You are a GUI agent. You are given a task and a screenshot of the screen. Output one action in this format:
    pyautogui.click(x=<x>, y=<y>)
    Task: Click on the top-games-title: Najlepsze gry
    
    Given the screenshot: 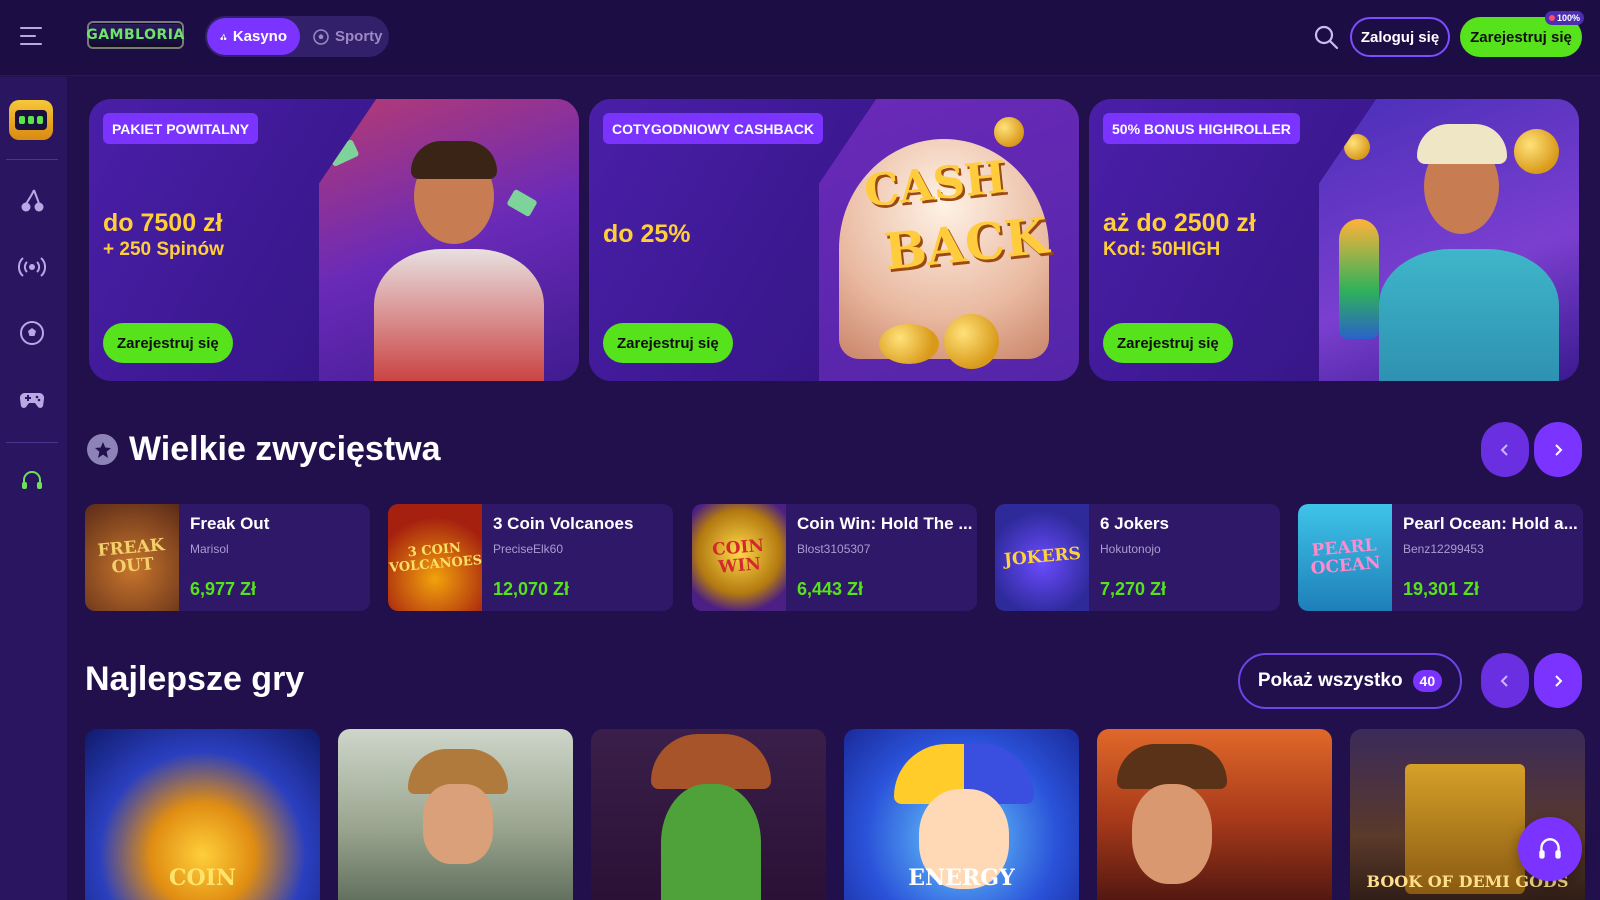 What is the action you would take?
    pyautogui.click(x=195, y=679)
    